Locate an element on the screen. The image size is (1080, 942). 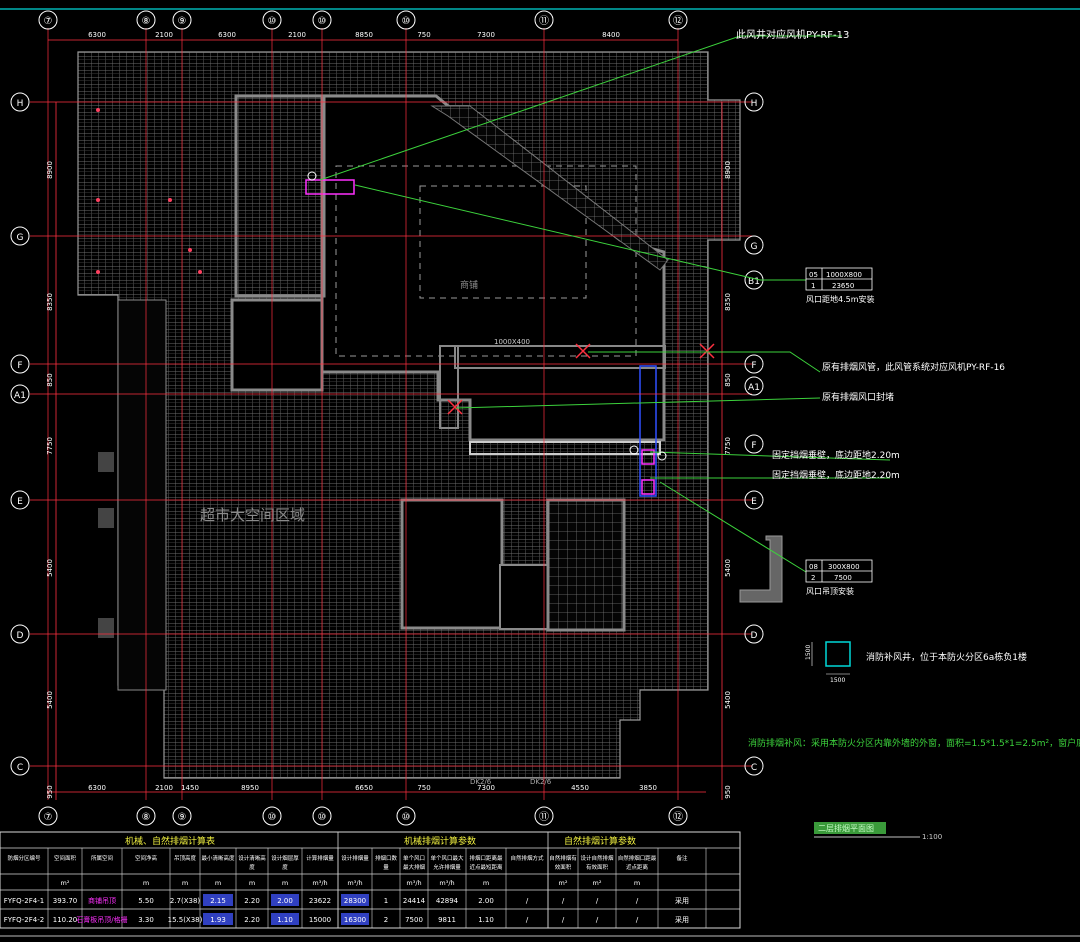
table-header: 最小清晰高度 is located at coordinates (218, 858).